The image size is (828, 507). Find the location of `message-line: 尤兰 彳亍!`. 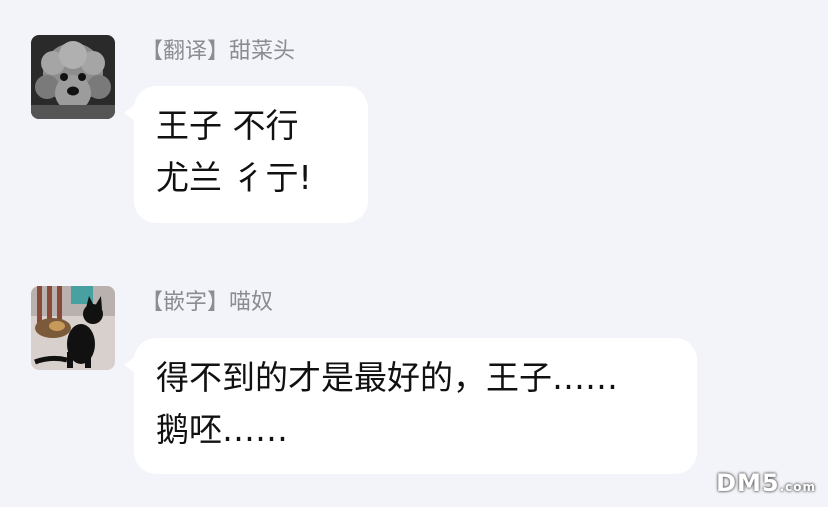

message-line: 尤兰 彳亍! is located at coordinates (234, 177).